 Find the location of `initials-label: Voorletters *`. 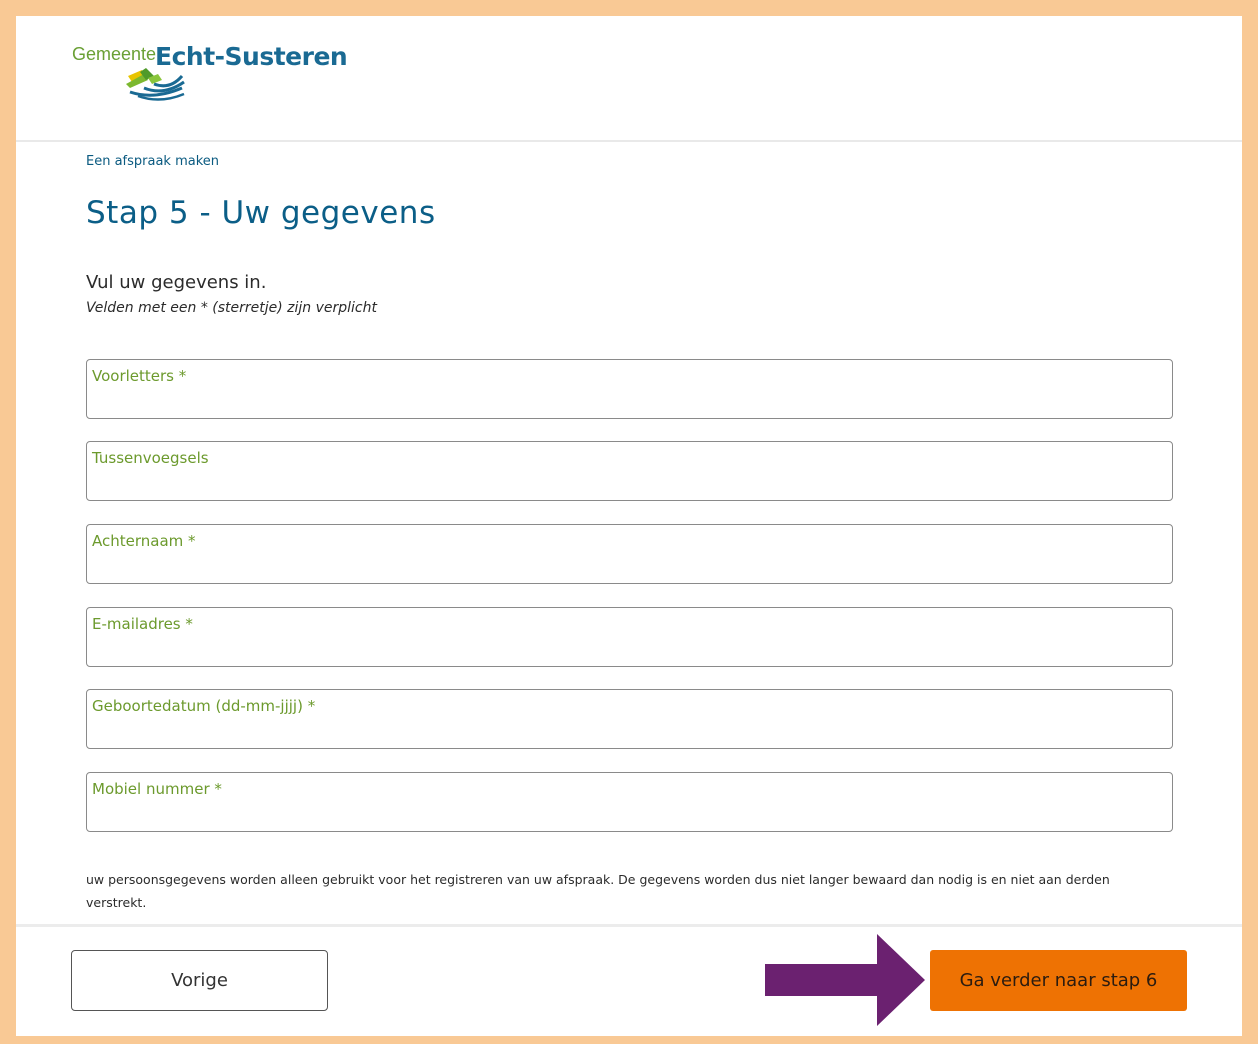

initials-label: Voorletters * is located at coordinates (139, 376).